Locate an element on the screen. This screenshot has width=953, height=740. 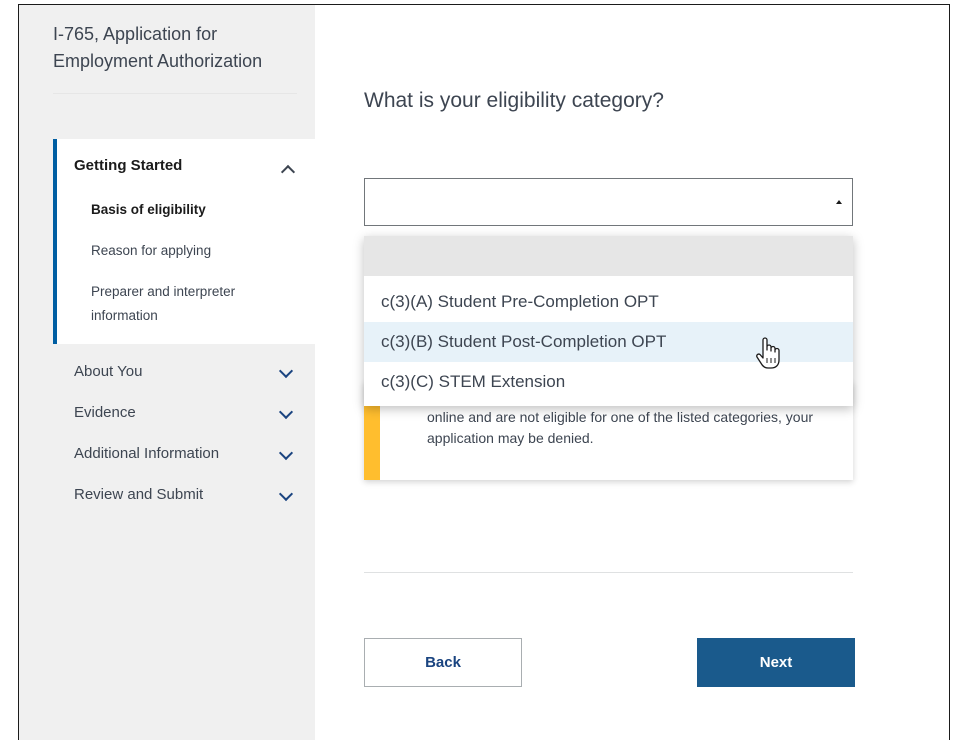
eligibility-category-select is located at coordinates (608, 202).